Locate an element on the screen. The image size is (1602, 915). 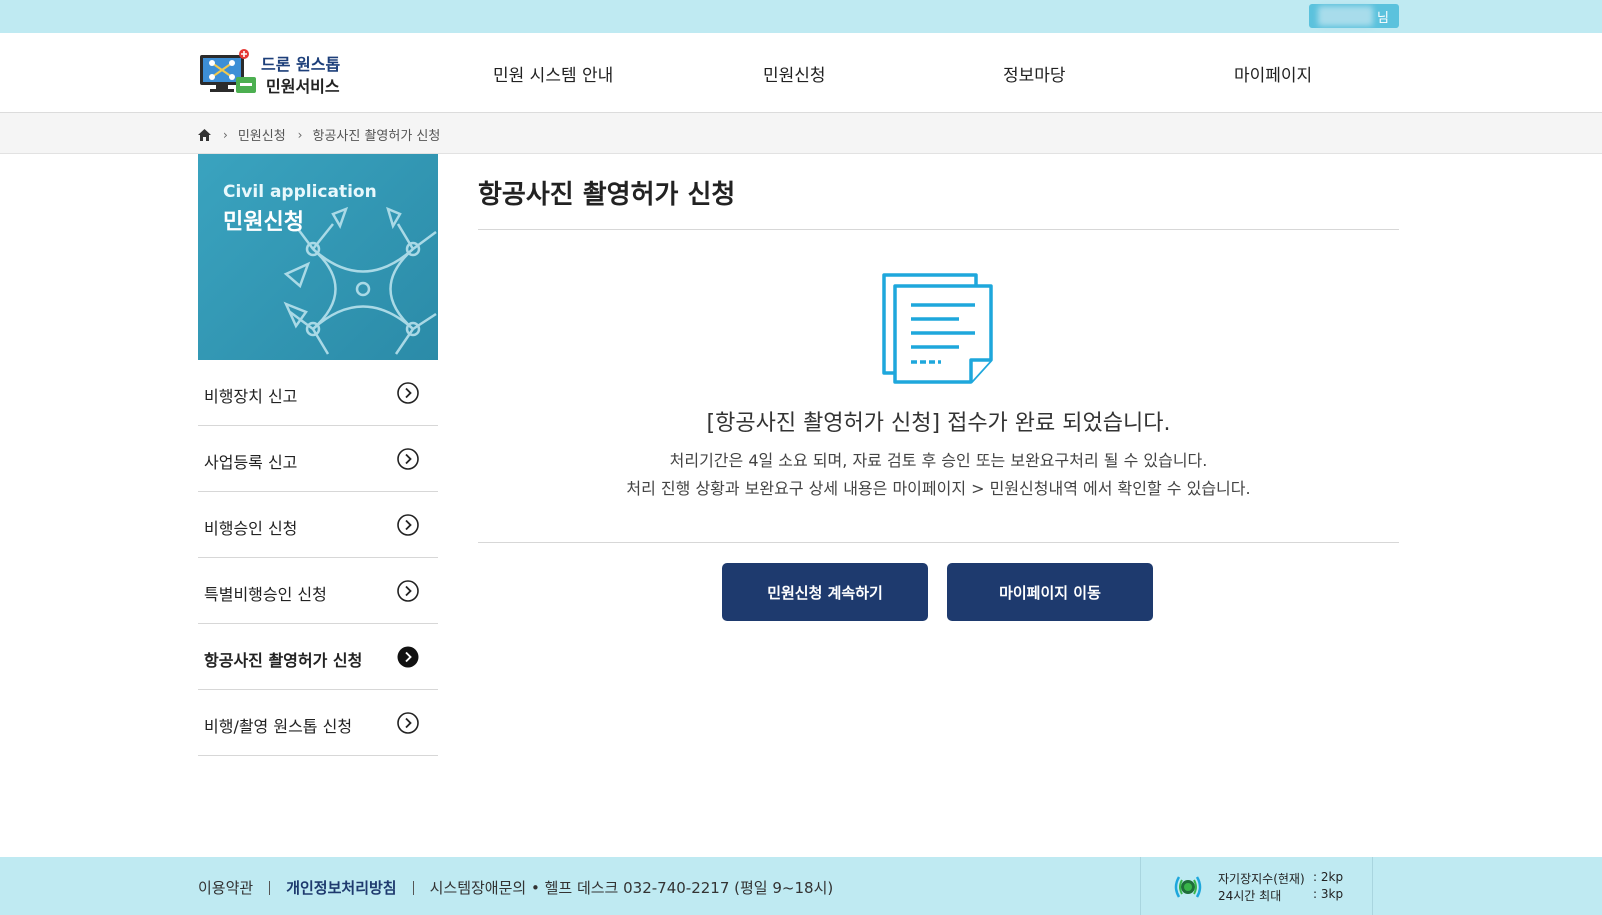
page-title: 항공사진 촬영허가 신청 is located at coordinates (607, 195).